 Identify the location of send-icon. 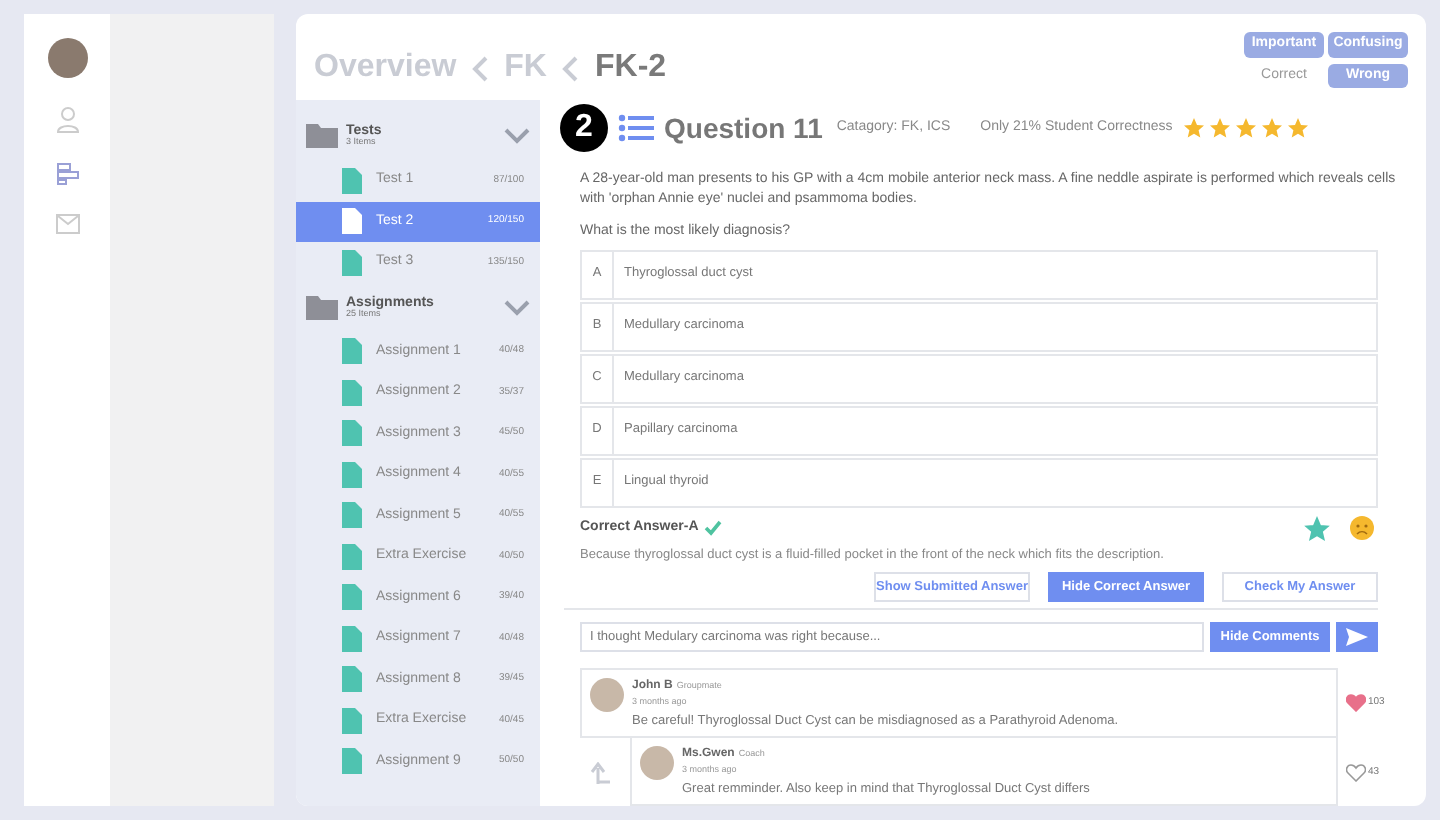
(1357, 637).